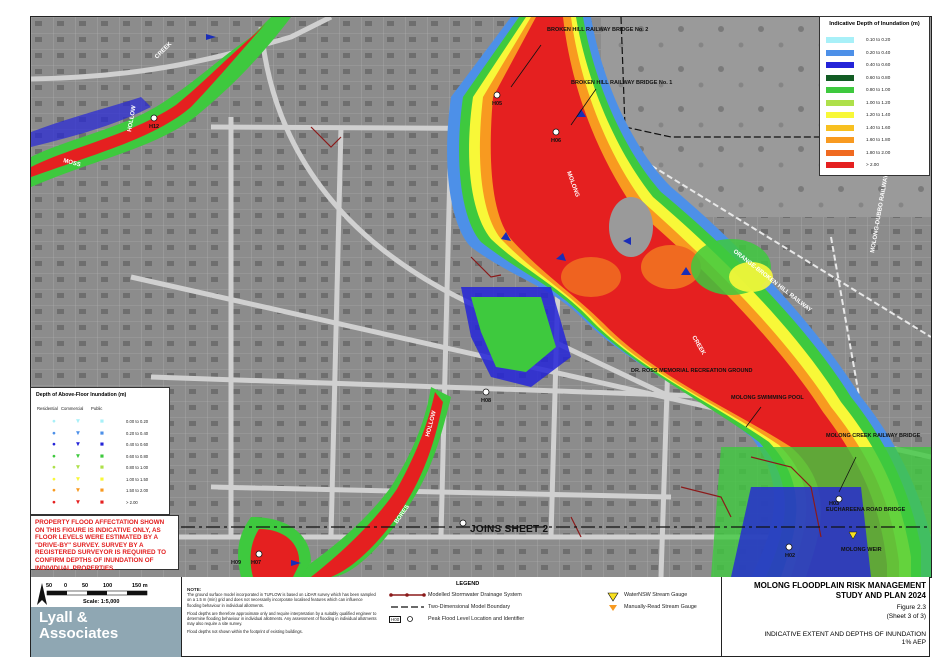  Describe the element at coordinates (236, 563) in the screenshot. I see `peak-h09: H09` at that location.